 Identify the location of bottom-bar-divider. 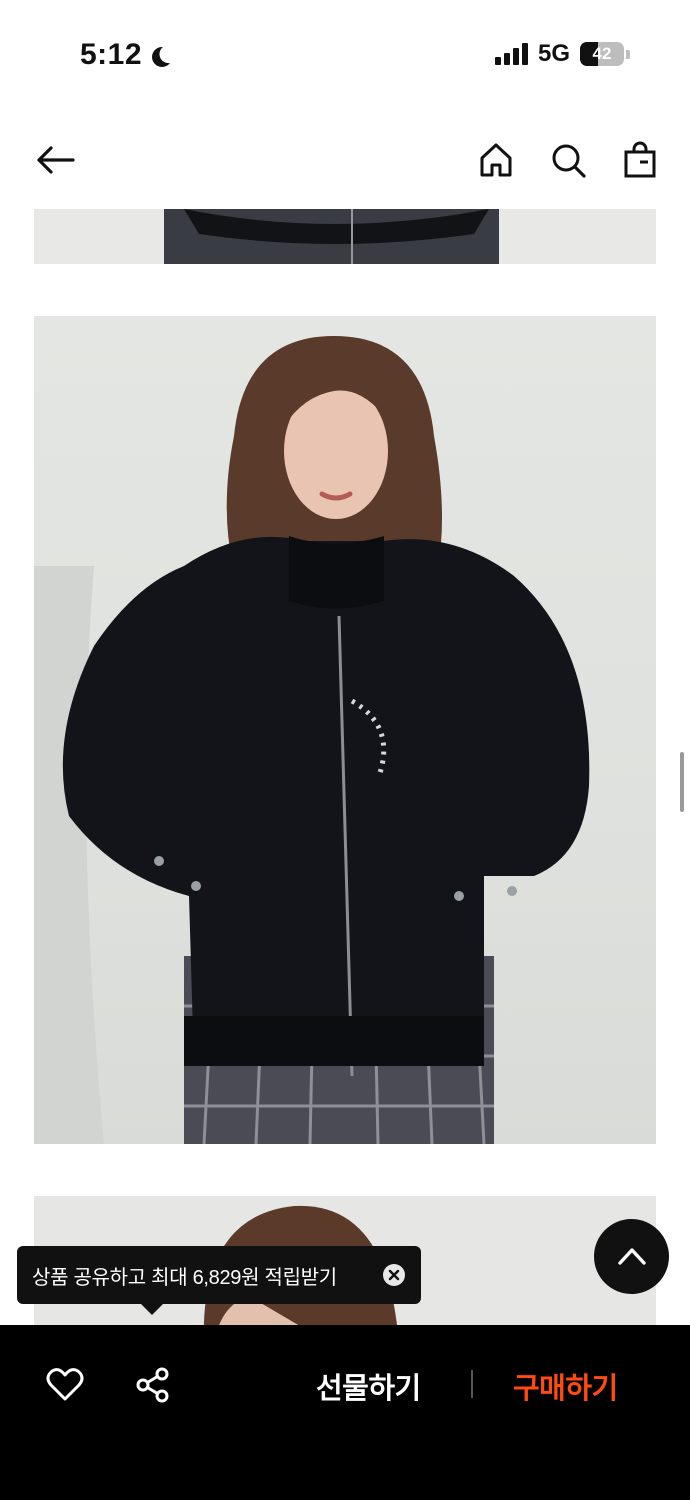
(472, 1384).